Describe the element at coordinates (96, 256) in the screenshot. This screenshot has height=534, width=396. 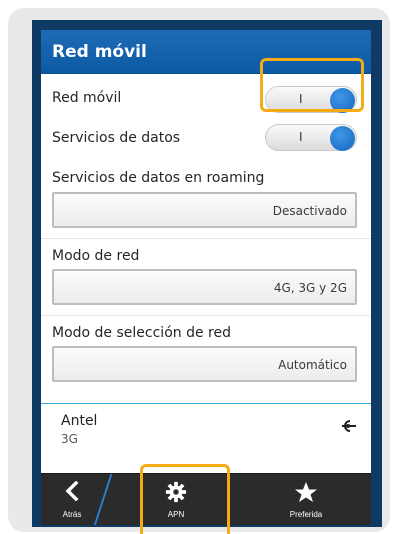
I see `network-mode-label: Modo de red` at that location.